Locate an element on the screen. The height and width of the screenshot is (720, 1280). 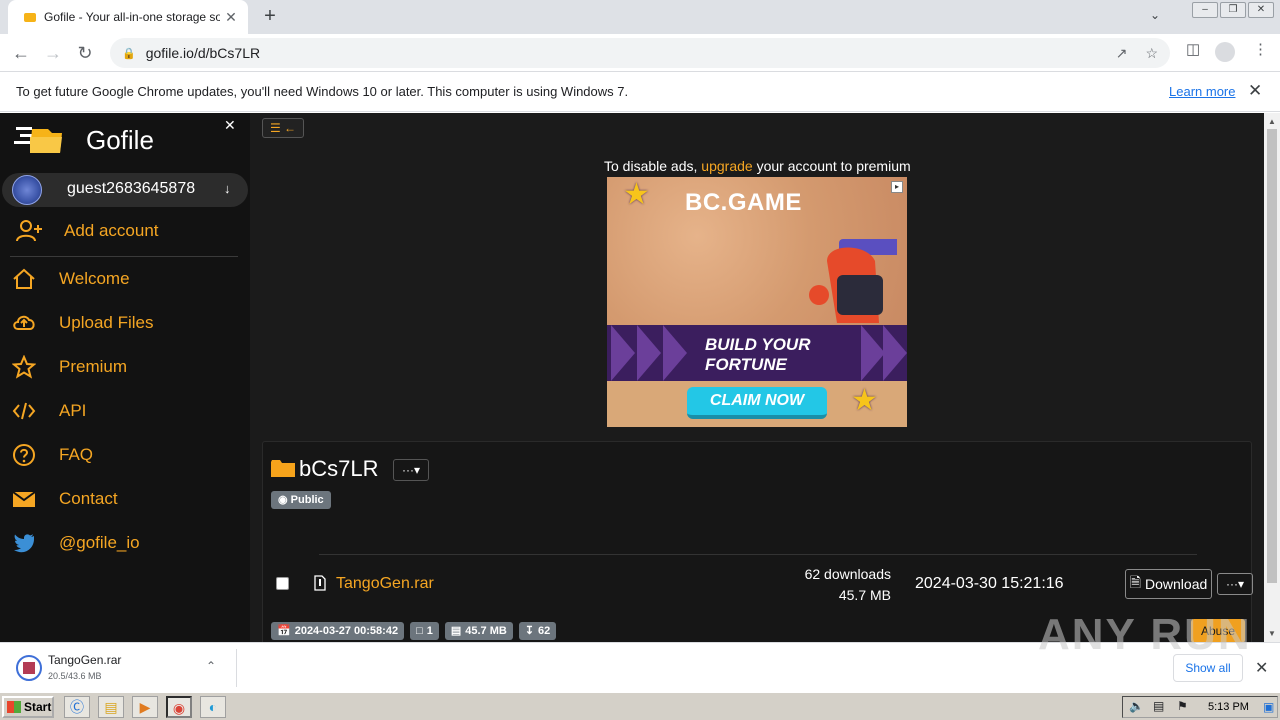
user-plus-icon is located at coordinates (29, 231).